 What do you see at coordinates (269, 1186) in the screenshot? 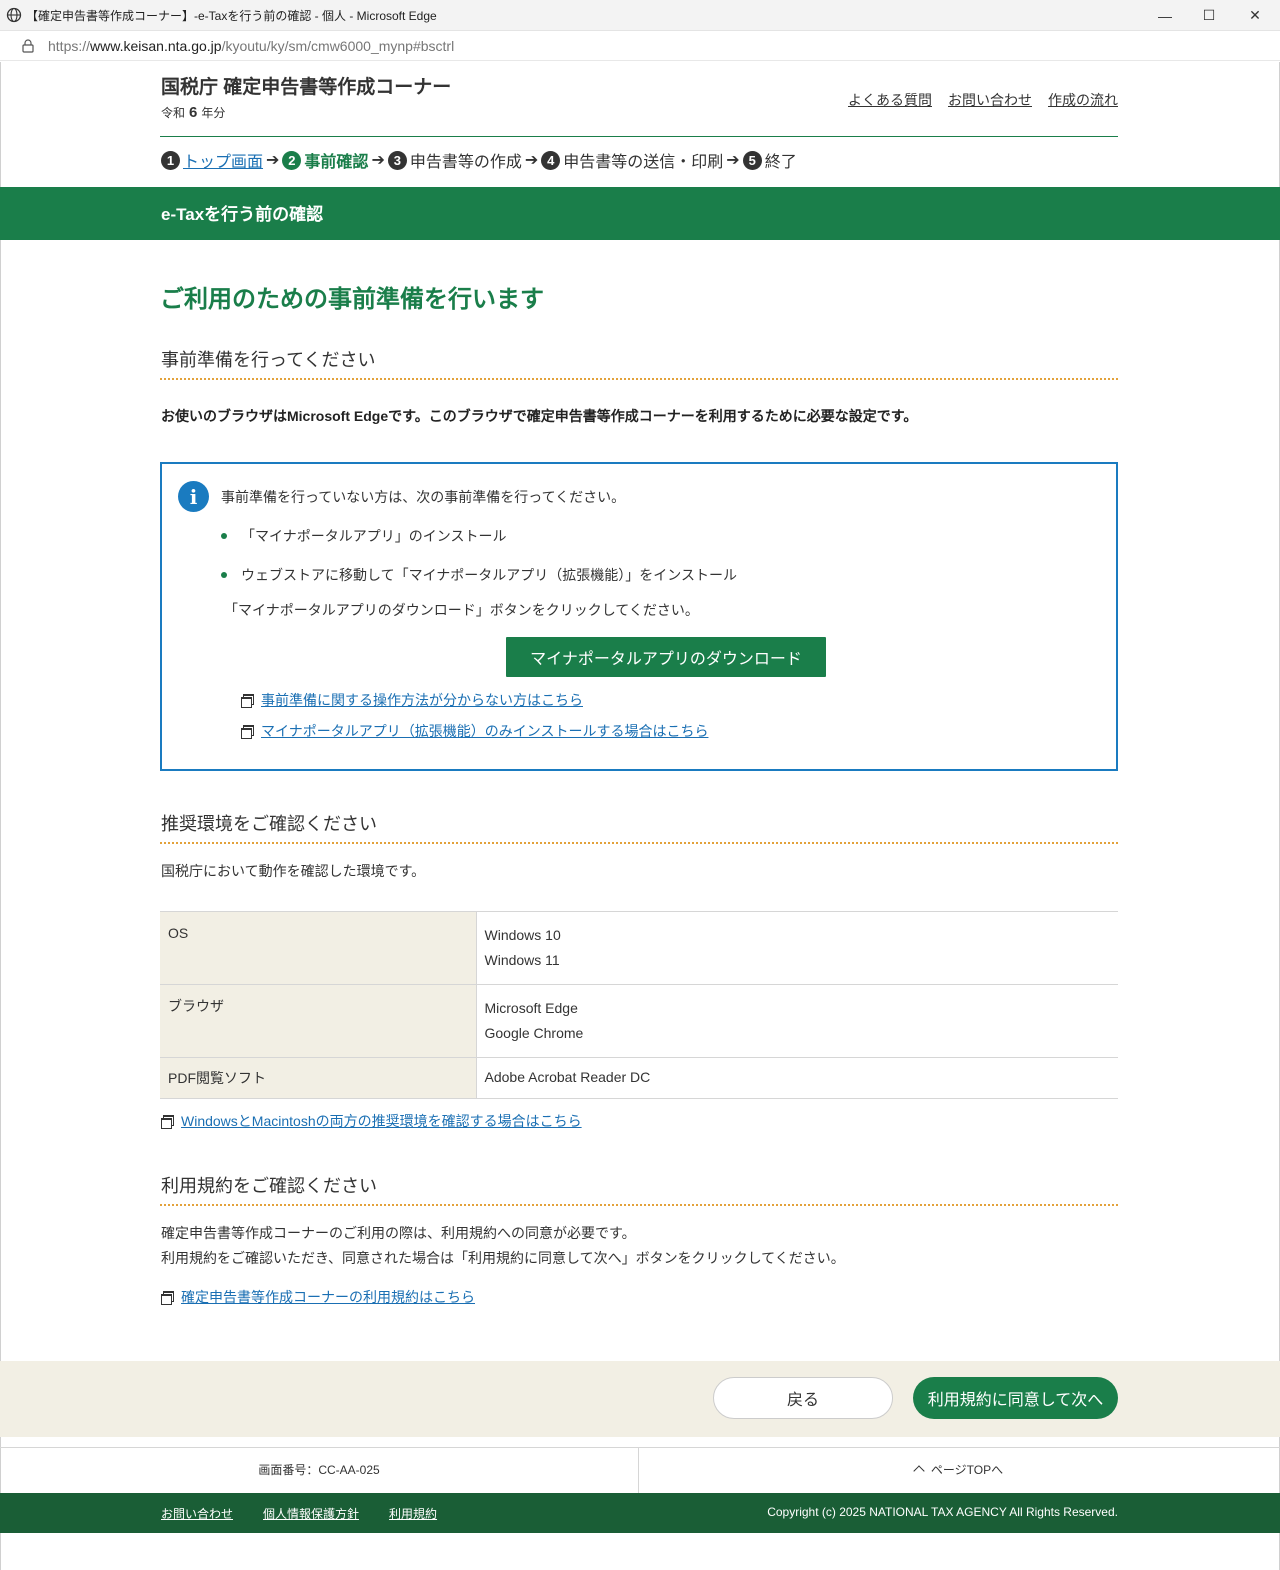
I see `terms-heading: 利用規約をご確認ください` at bounding box center [269, 1186].